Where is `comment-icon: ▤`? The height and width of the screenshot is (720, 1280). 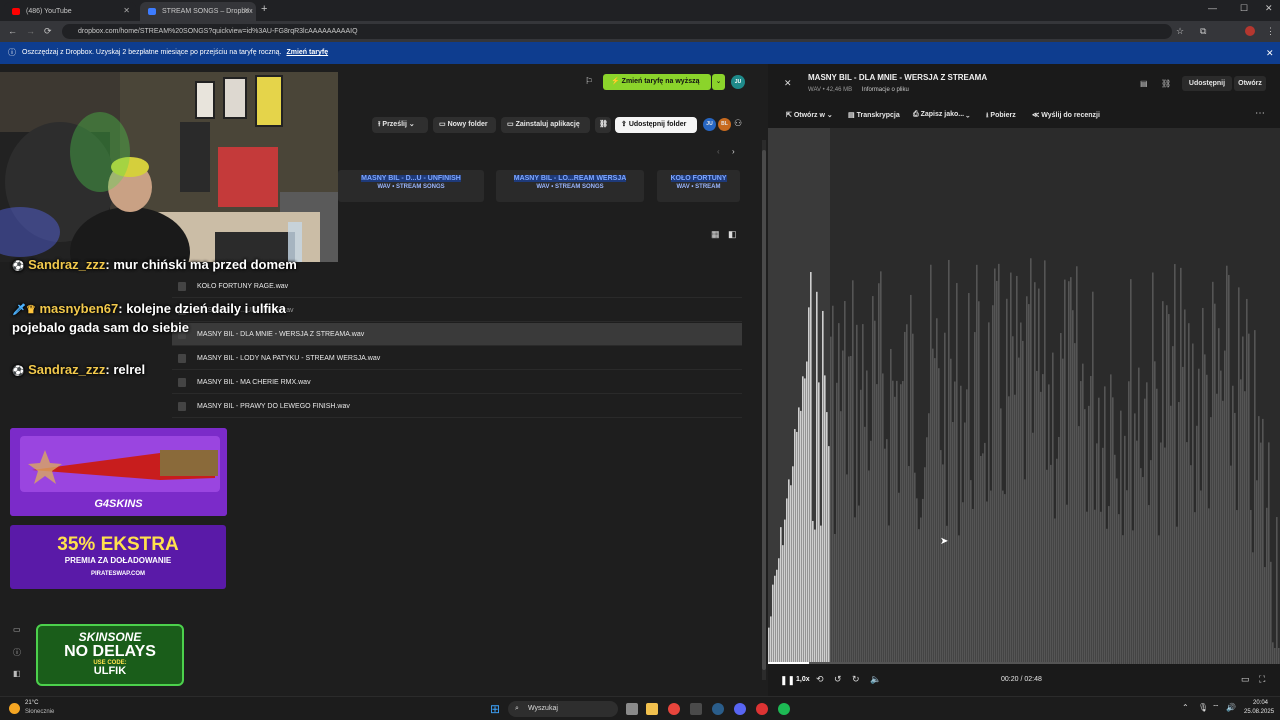
comment-icon: ▤ is located at coordinates (1144, 83).